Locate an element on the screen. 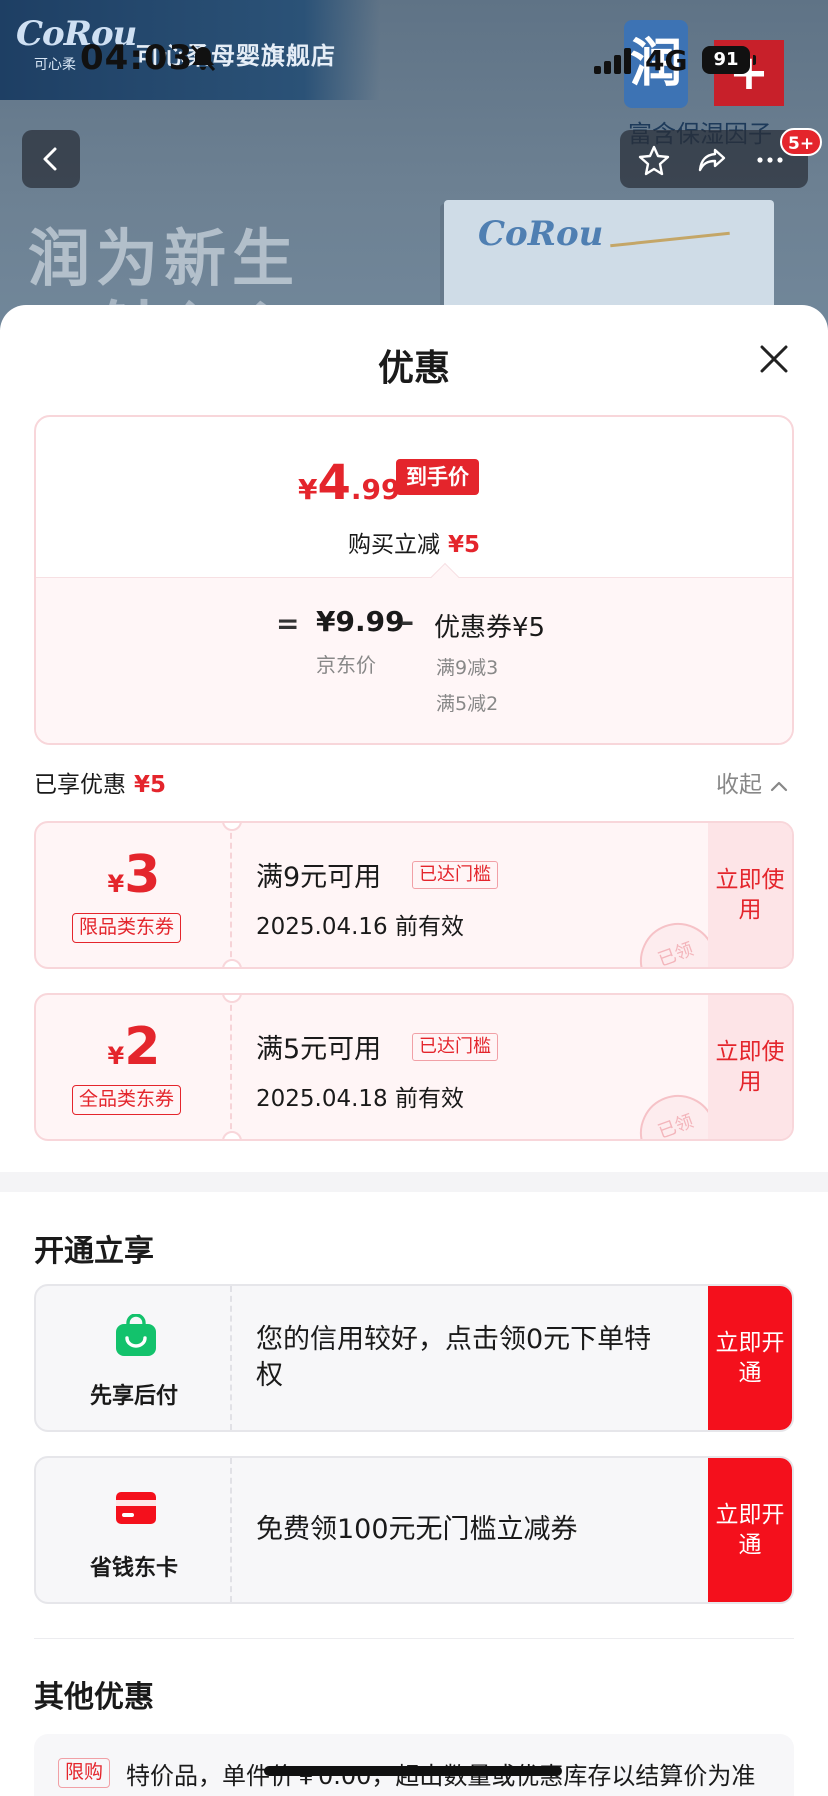 This screenshot has height=1796, width=828. sheet-title: 优惠 is located at coordinates (413, 368).